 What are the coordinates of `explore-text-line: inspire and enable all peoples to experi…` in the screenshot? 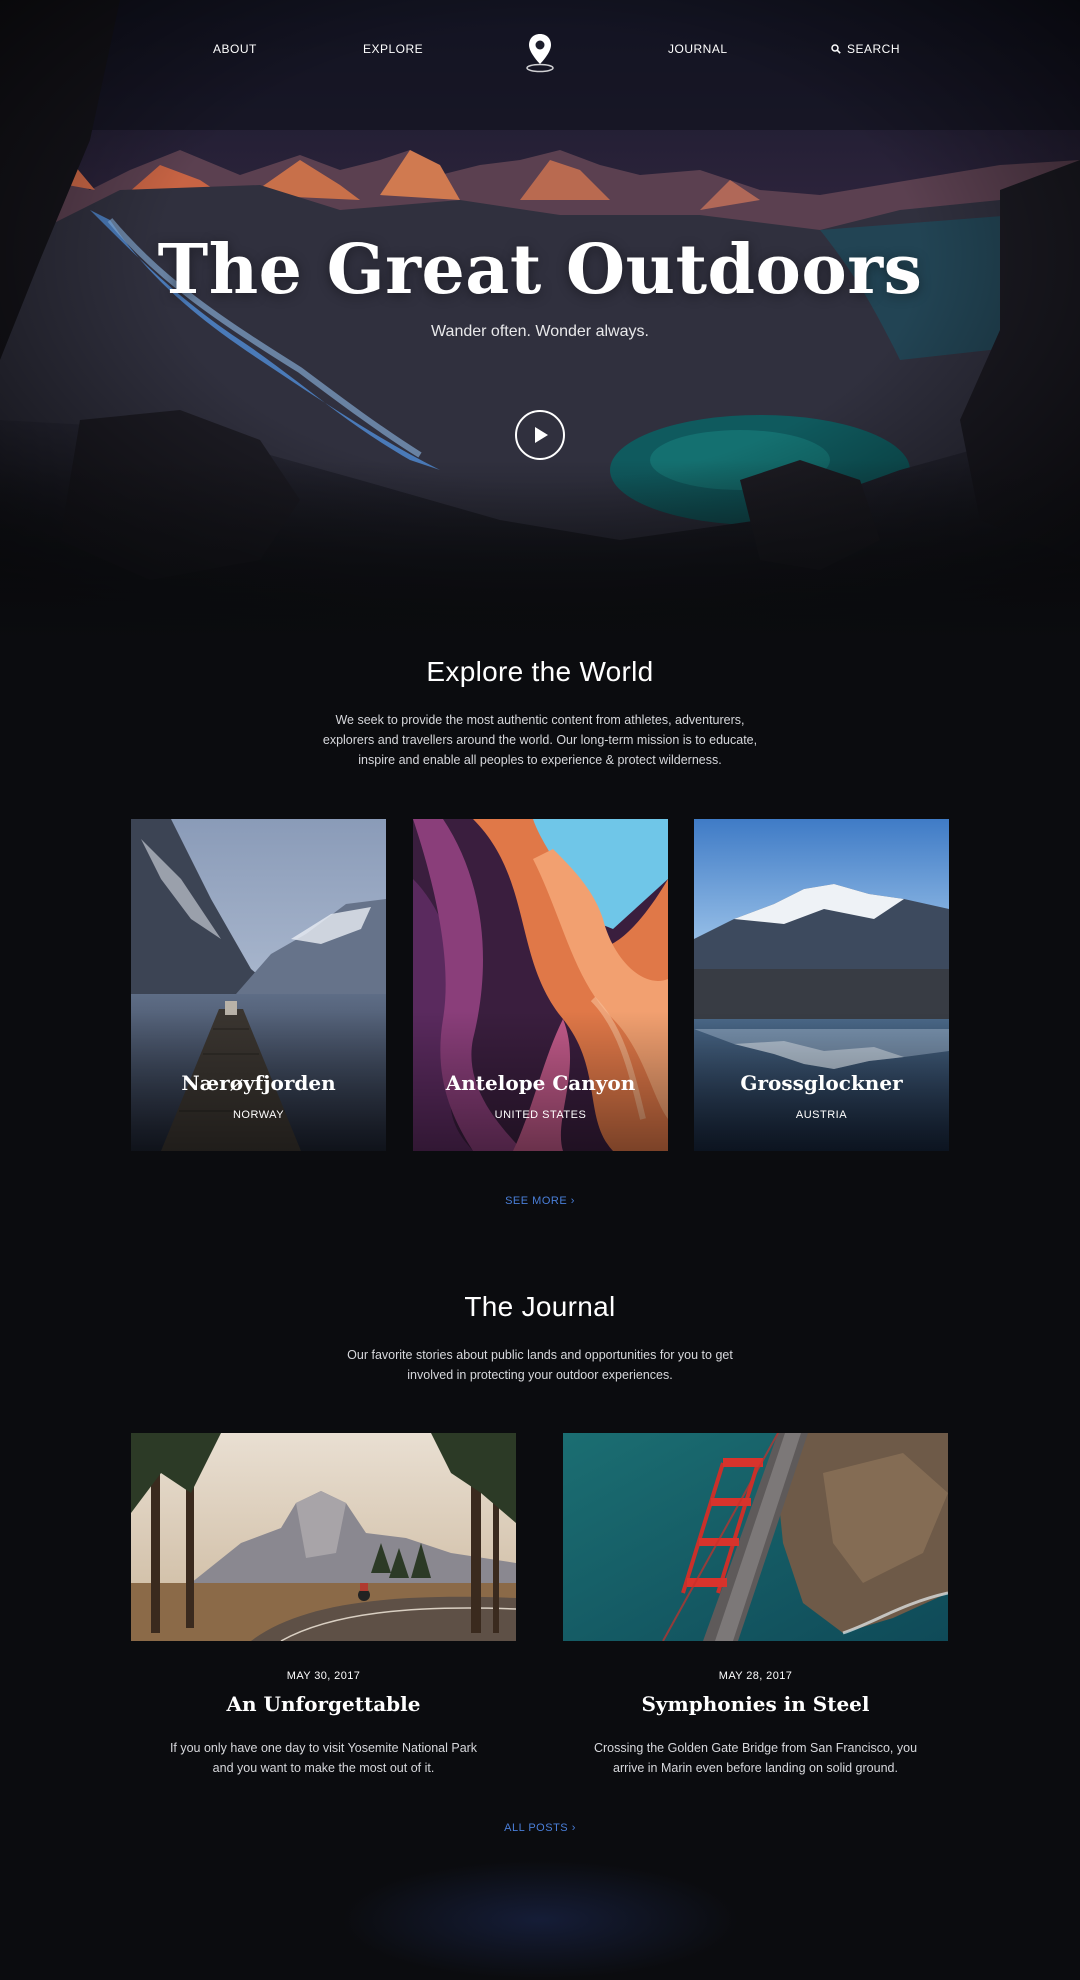 It's located at (540, 760).